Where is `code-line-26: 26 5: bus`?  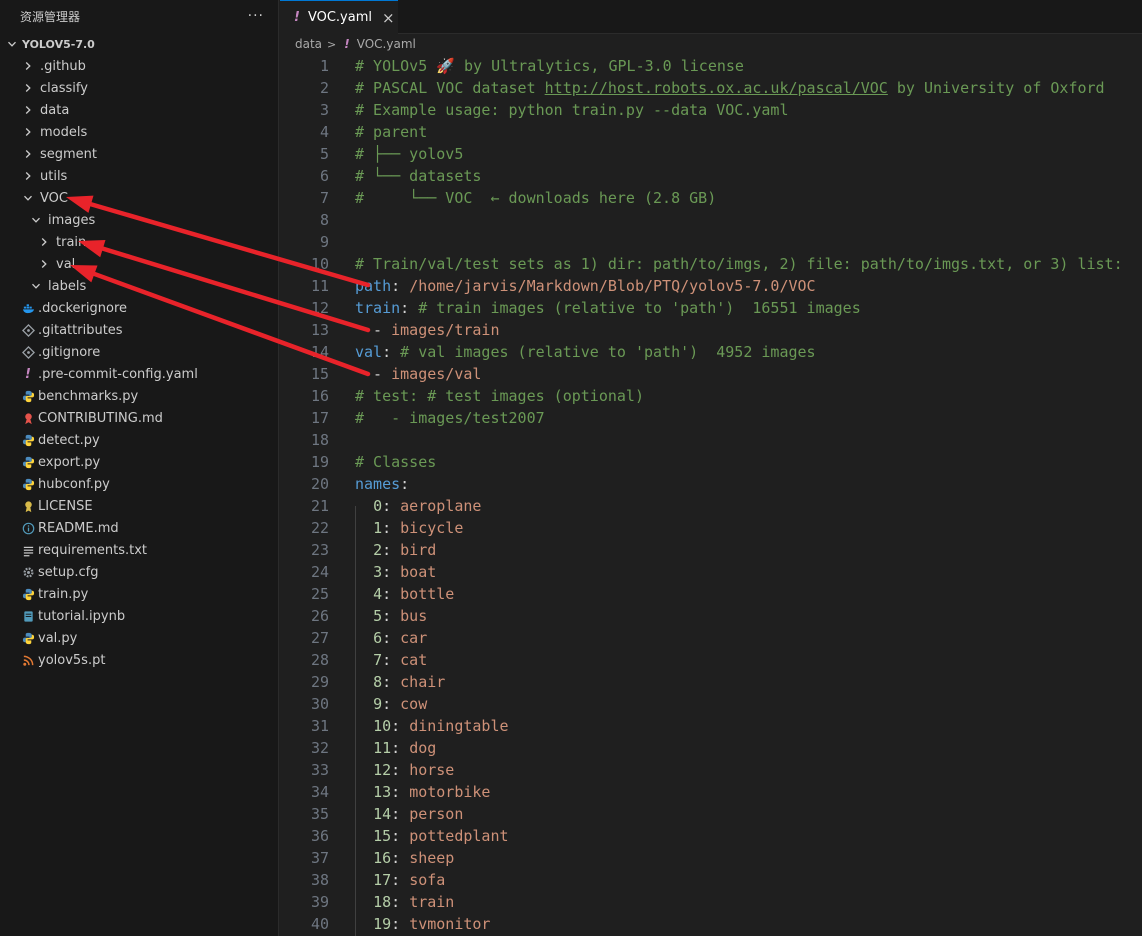 code-line-26: 26 5: bus is located at coordinates (711, 616).